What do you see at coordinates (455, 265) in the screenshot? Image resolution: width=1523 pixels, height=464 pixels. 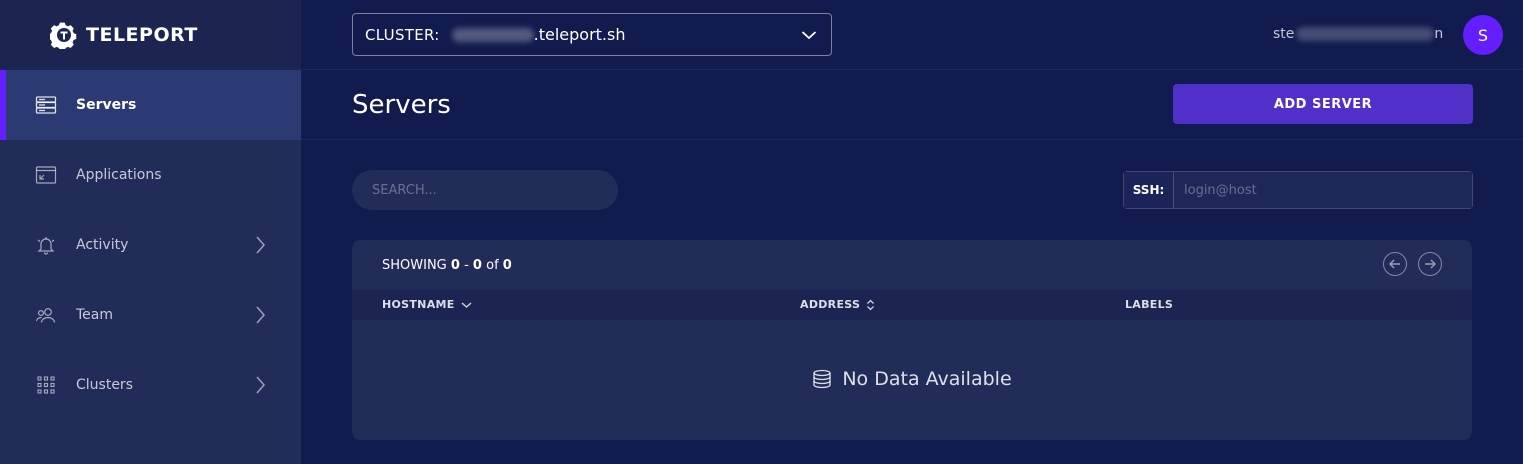 I see `range-start: 0` at bounding box center [455, 265].